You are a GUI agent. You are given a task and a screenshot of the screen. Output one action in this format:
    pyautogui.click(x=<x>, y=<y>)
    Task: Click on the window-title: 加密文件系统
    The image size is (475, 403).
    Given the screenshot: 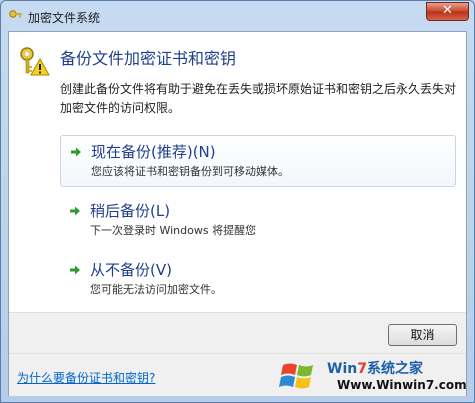 What is the action you would take?
    pyautogui.click(x=64, y=18)
    